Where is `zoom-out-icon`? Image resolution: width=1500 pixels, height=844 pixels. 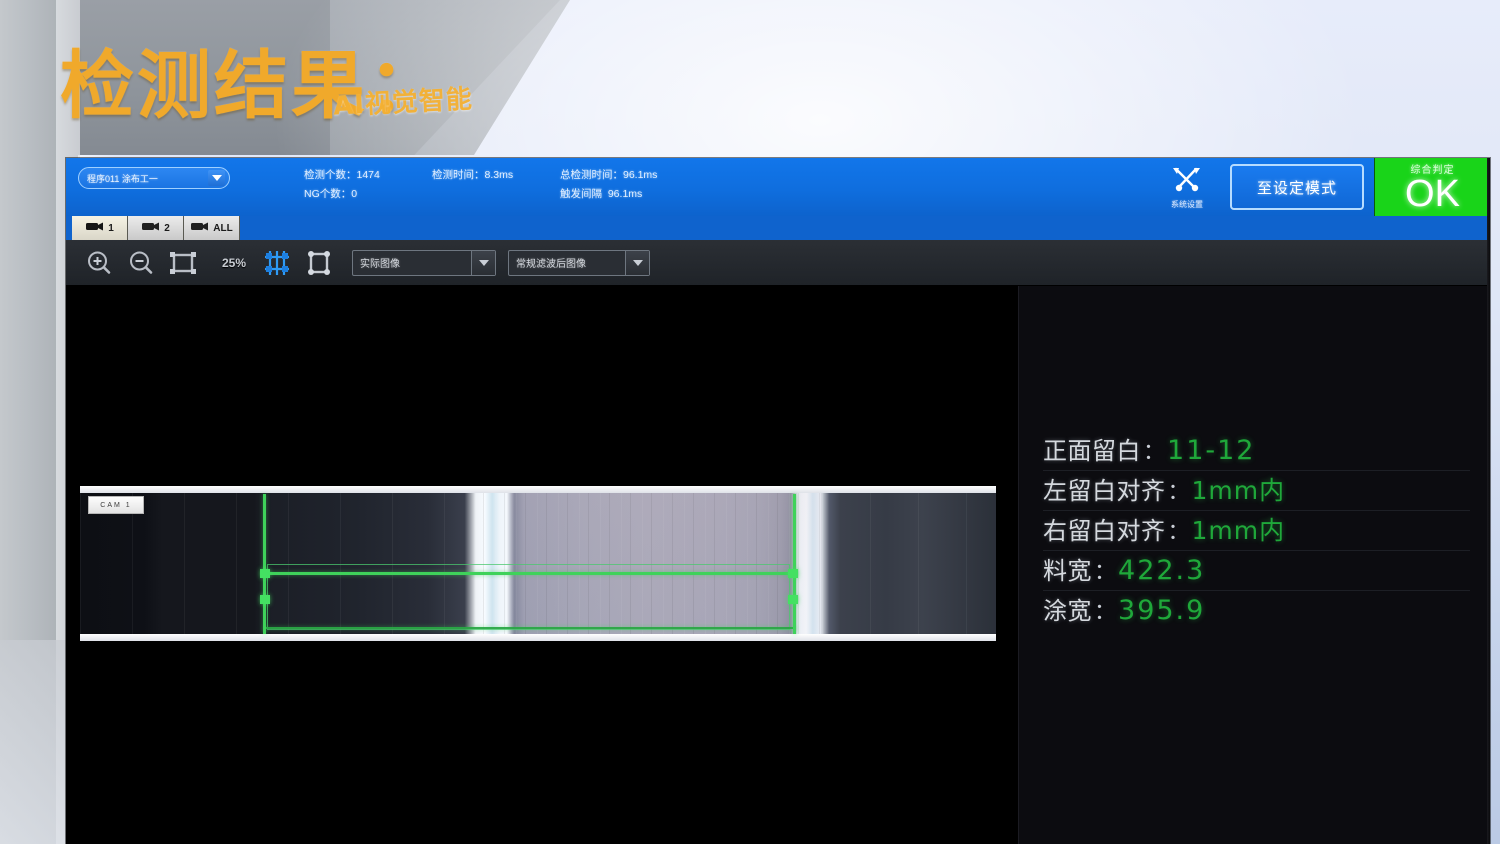
zoom-out-icon is located at coordinates (141, 263).